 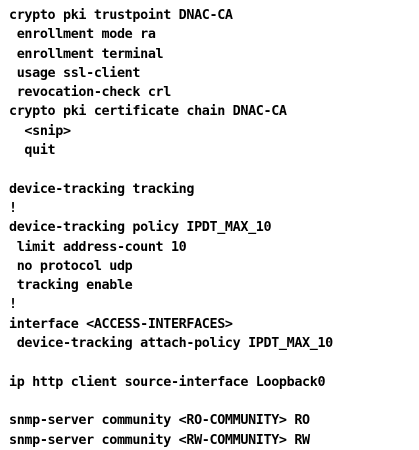 What do you see at coordinates (159, 421) in the screenshot?
I see `config-line: snmp-server community <RO-COMMUNITY> RO` at bounding box center [159, 421].